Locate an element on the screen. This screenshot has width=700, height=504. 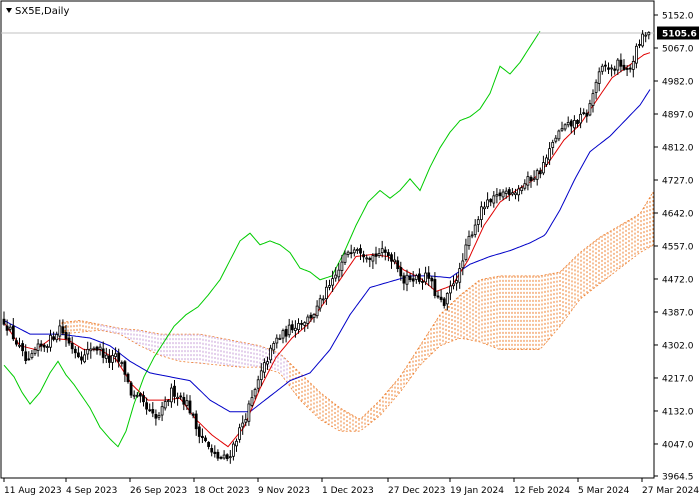
y-tick-label: 4642.0 is located at coordinates (678, 214).